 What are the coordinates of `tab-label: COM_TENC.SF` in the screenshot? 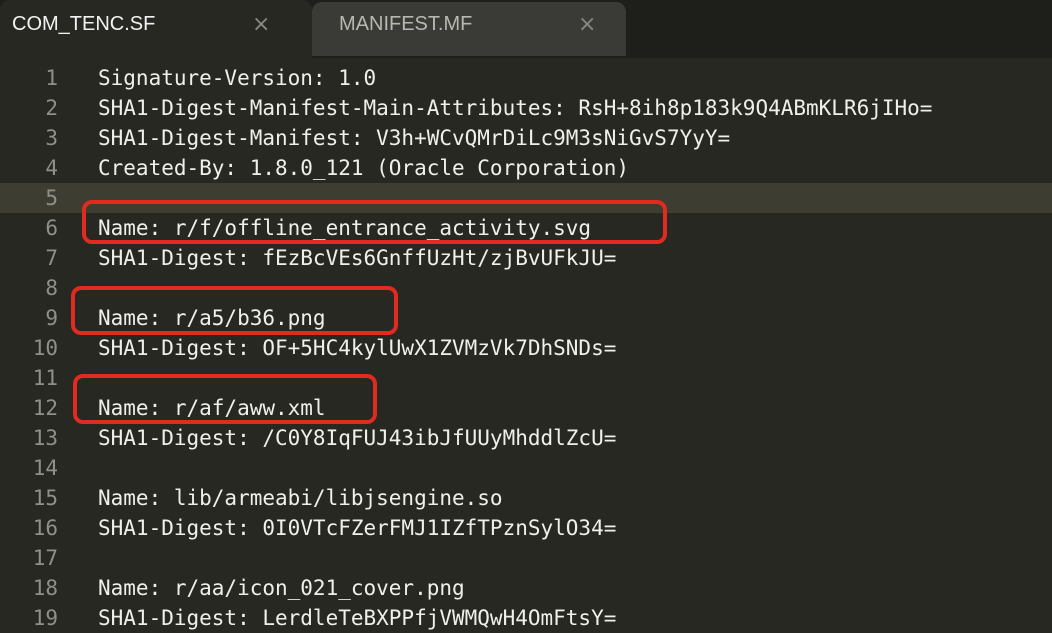 It's located at (84, 24).